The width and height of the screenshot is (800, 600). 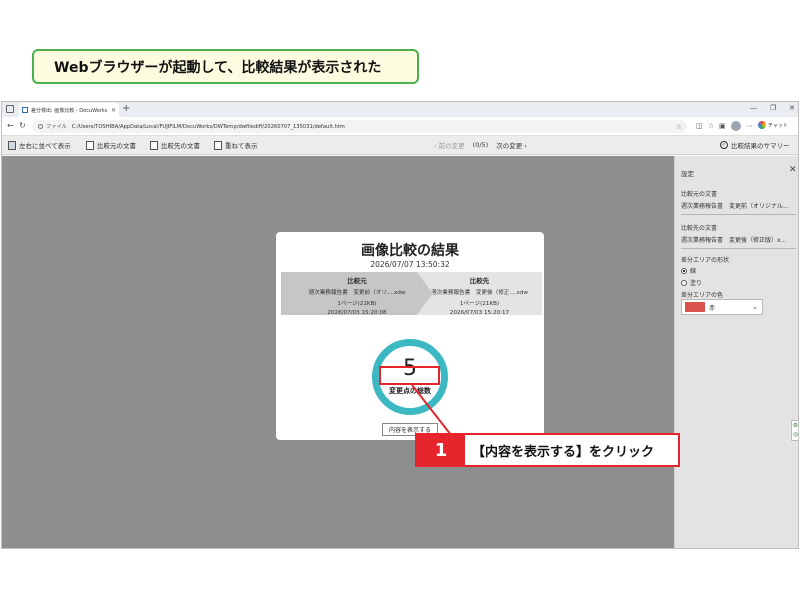 I want to click on callout-leader-line, so click(x=431, y=410).